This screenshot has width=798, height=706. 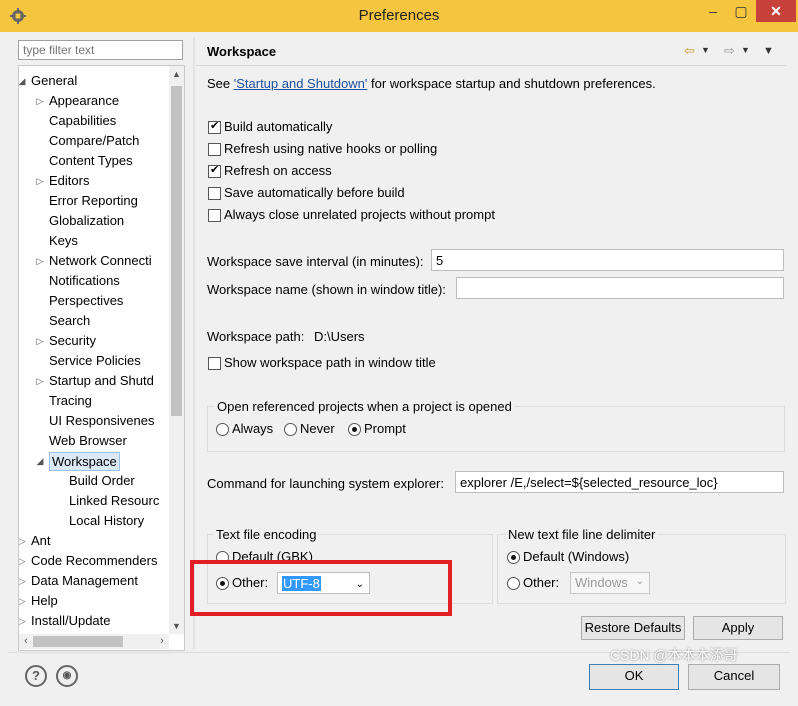 I want to click on tree-item: ▷ Editors, so click(x=94, y=181).